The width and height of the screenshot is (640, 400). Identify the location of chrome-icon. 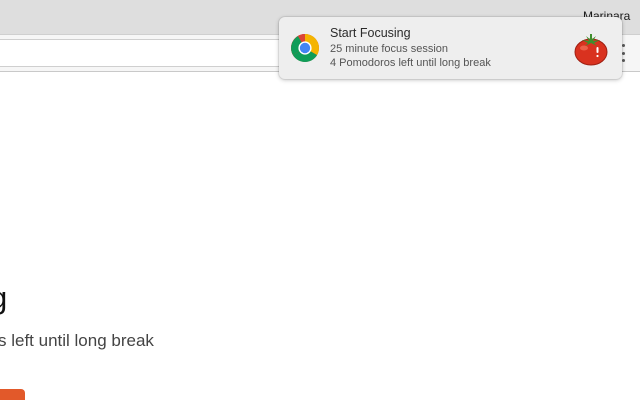
(305, 48).